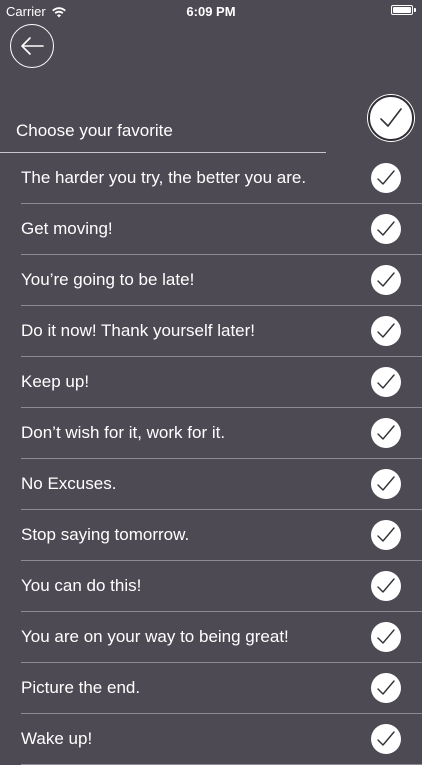 The height and width of the screenshot is (765, 422). I want to click on list-item-label: You can do this!, so click(81, 585).